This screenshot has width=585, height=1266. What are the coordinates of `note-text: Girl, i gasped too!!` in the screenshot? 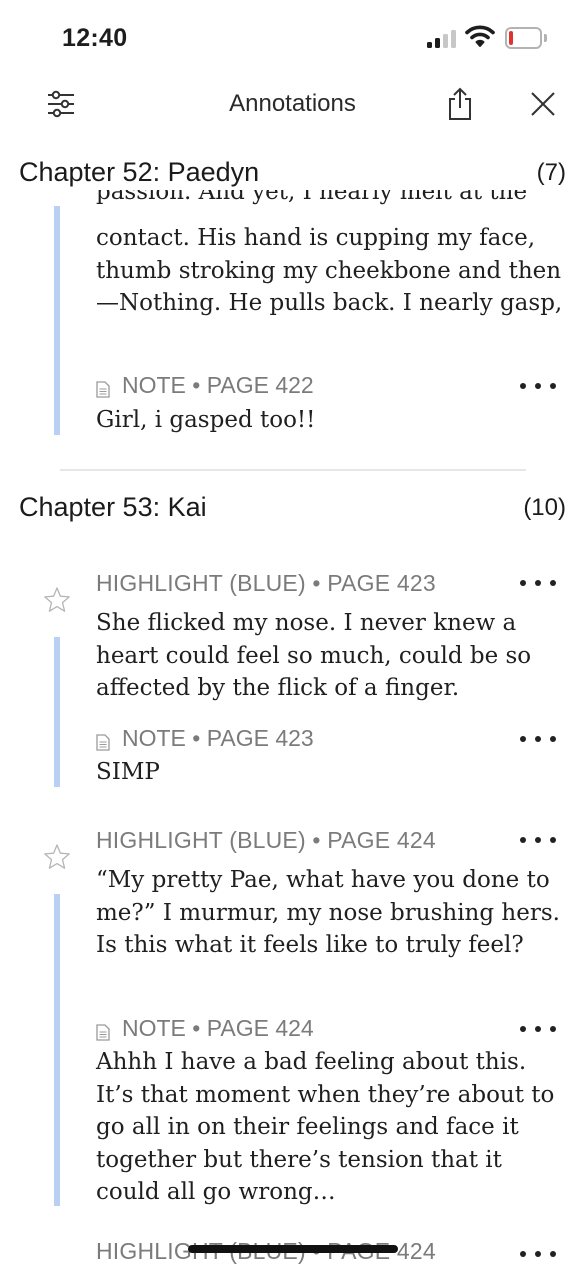 It's located at (331, 420).